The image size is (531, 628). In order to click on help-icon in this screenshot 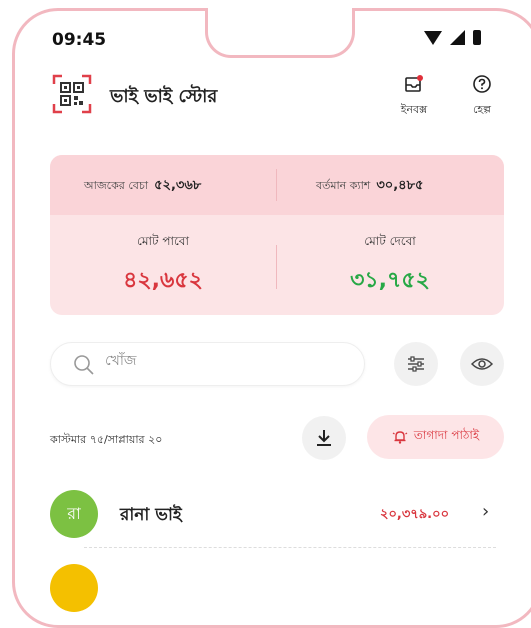, I will do `click(482, 84)`.